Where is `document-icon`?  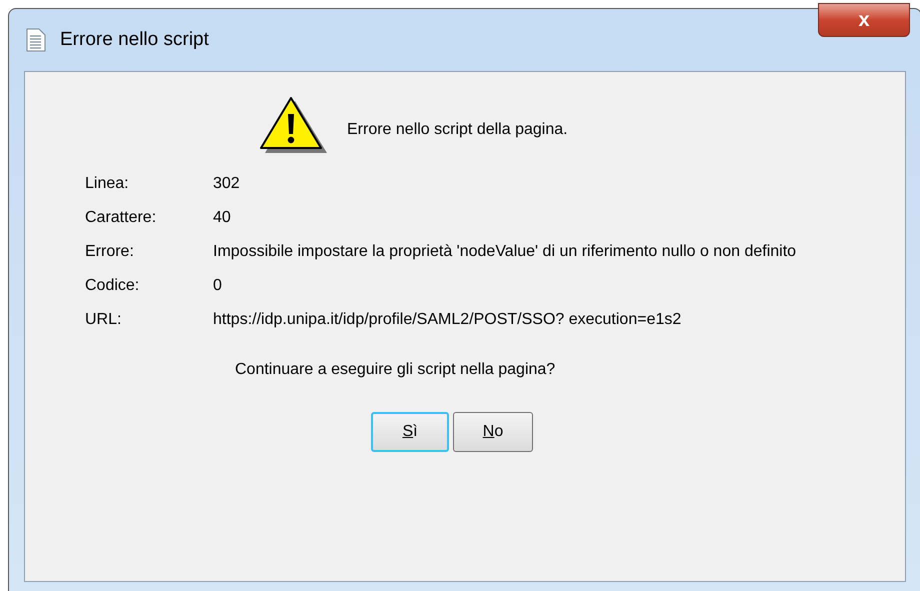
document-icon is located at coordinates (36, 40).